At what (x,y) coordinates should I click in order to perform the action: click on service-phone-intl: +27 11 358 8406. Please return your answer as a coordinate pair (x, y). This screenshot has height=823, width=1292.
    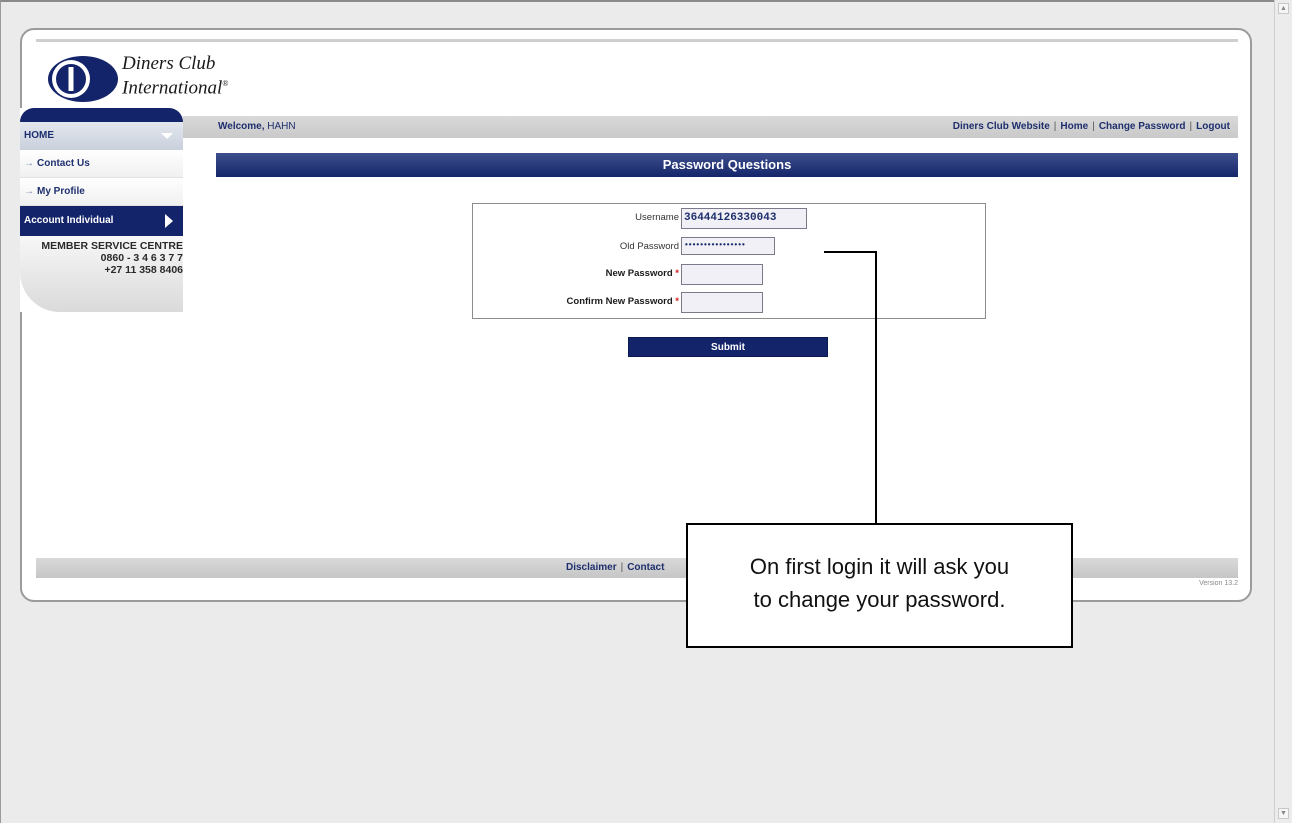
    Looking at the image, I should click on (143, 270).